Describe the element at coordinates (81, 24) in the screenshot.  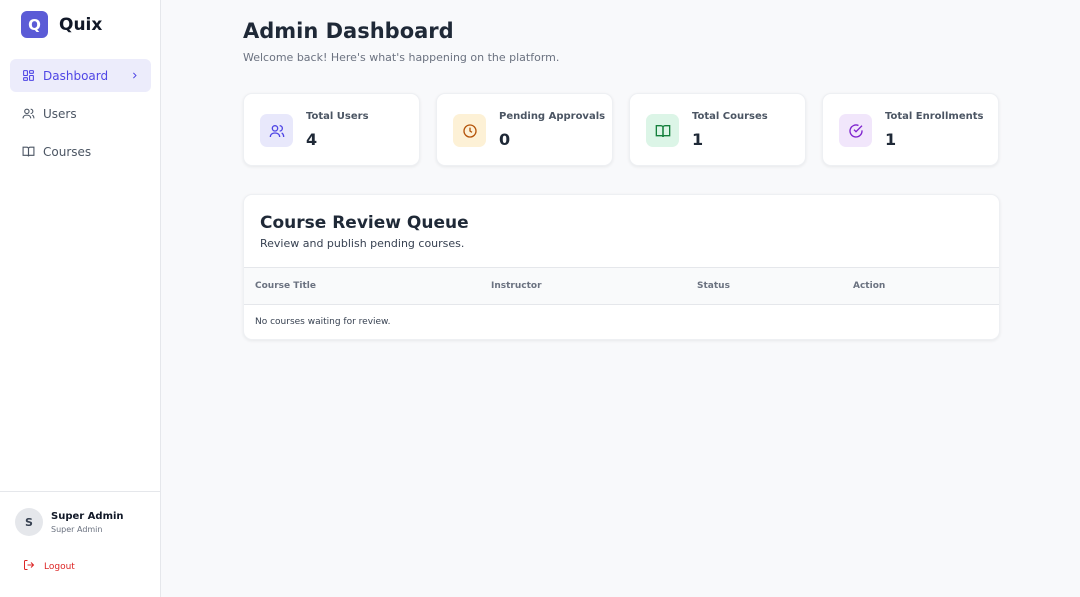
I see `brand-name: Quix` at that location.